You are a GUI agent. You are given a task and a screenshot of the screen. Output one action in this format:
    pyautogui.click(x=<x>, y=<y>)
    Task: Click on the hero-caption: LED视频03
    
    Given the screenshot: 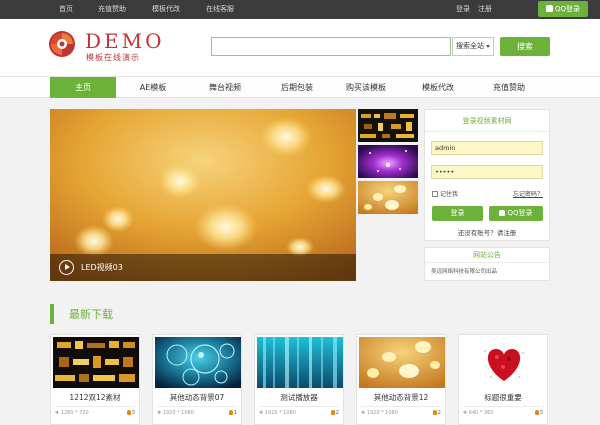 What is the action you would take?
    pyautogui.click(x=203, y=267)
    